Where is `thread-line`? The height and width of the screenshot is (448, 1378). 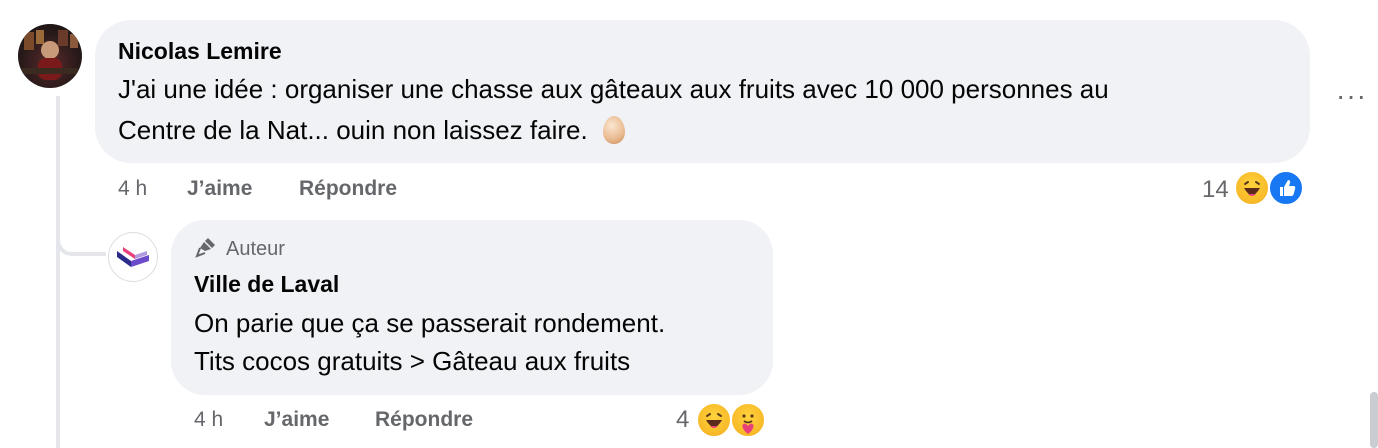
thread-line is located at coordinates (58, 272).